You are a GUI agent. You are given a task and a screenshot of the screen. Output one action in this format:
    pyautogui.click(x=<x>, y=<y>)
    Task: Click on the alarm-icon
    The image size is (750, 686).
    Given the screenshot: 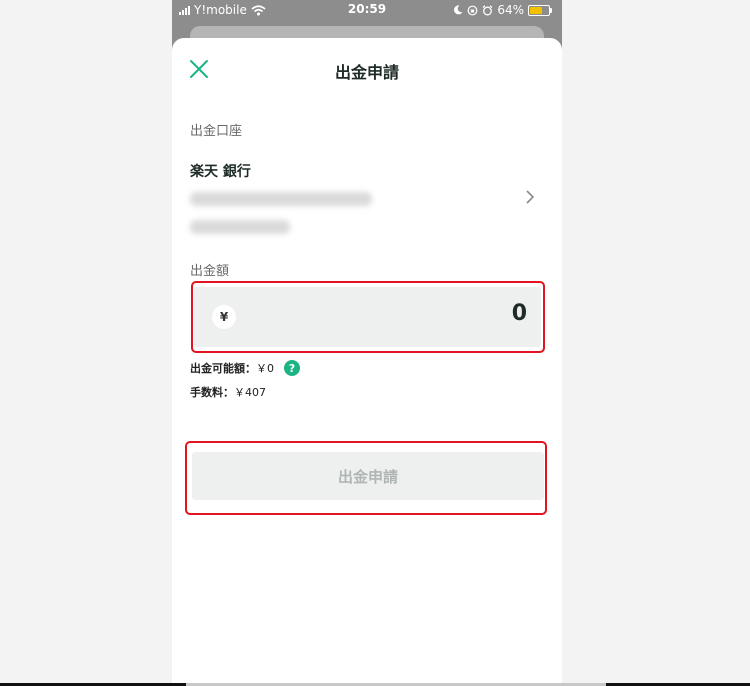 What is the action you would take?
    pyautogui.click(x=487, y=9)
    